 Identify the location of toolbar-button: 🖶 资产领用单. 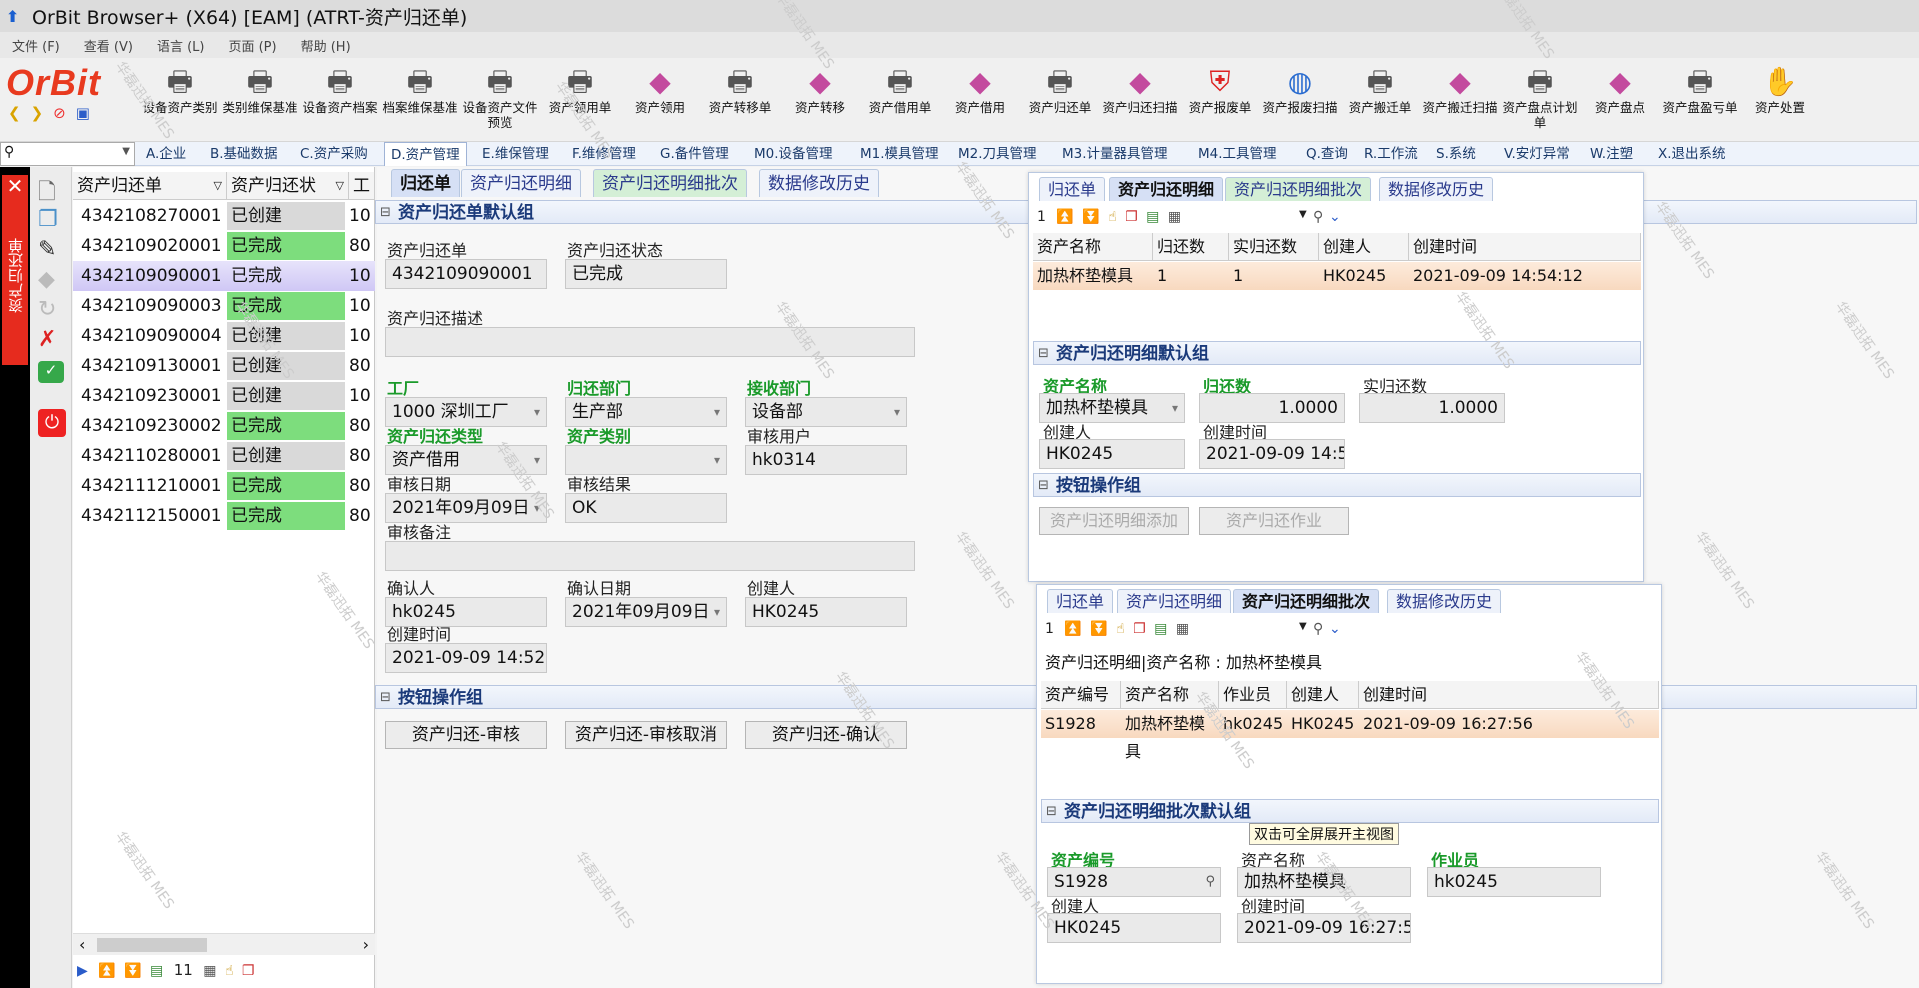
(580, 102).